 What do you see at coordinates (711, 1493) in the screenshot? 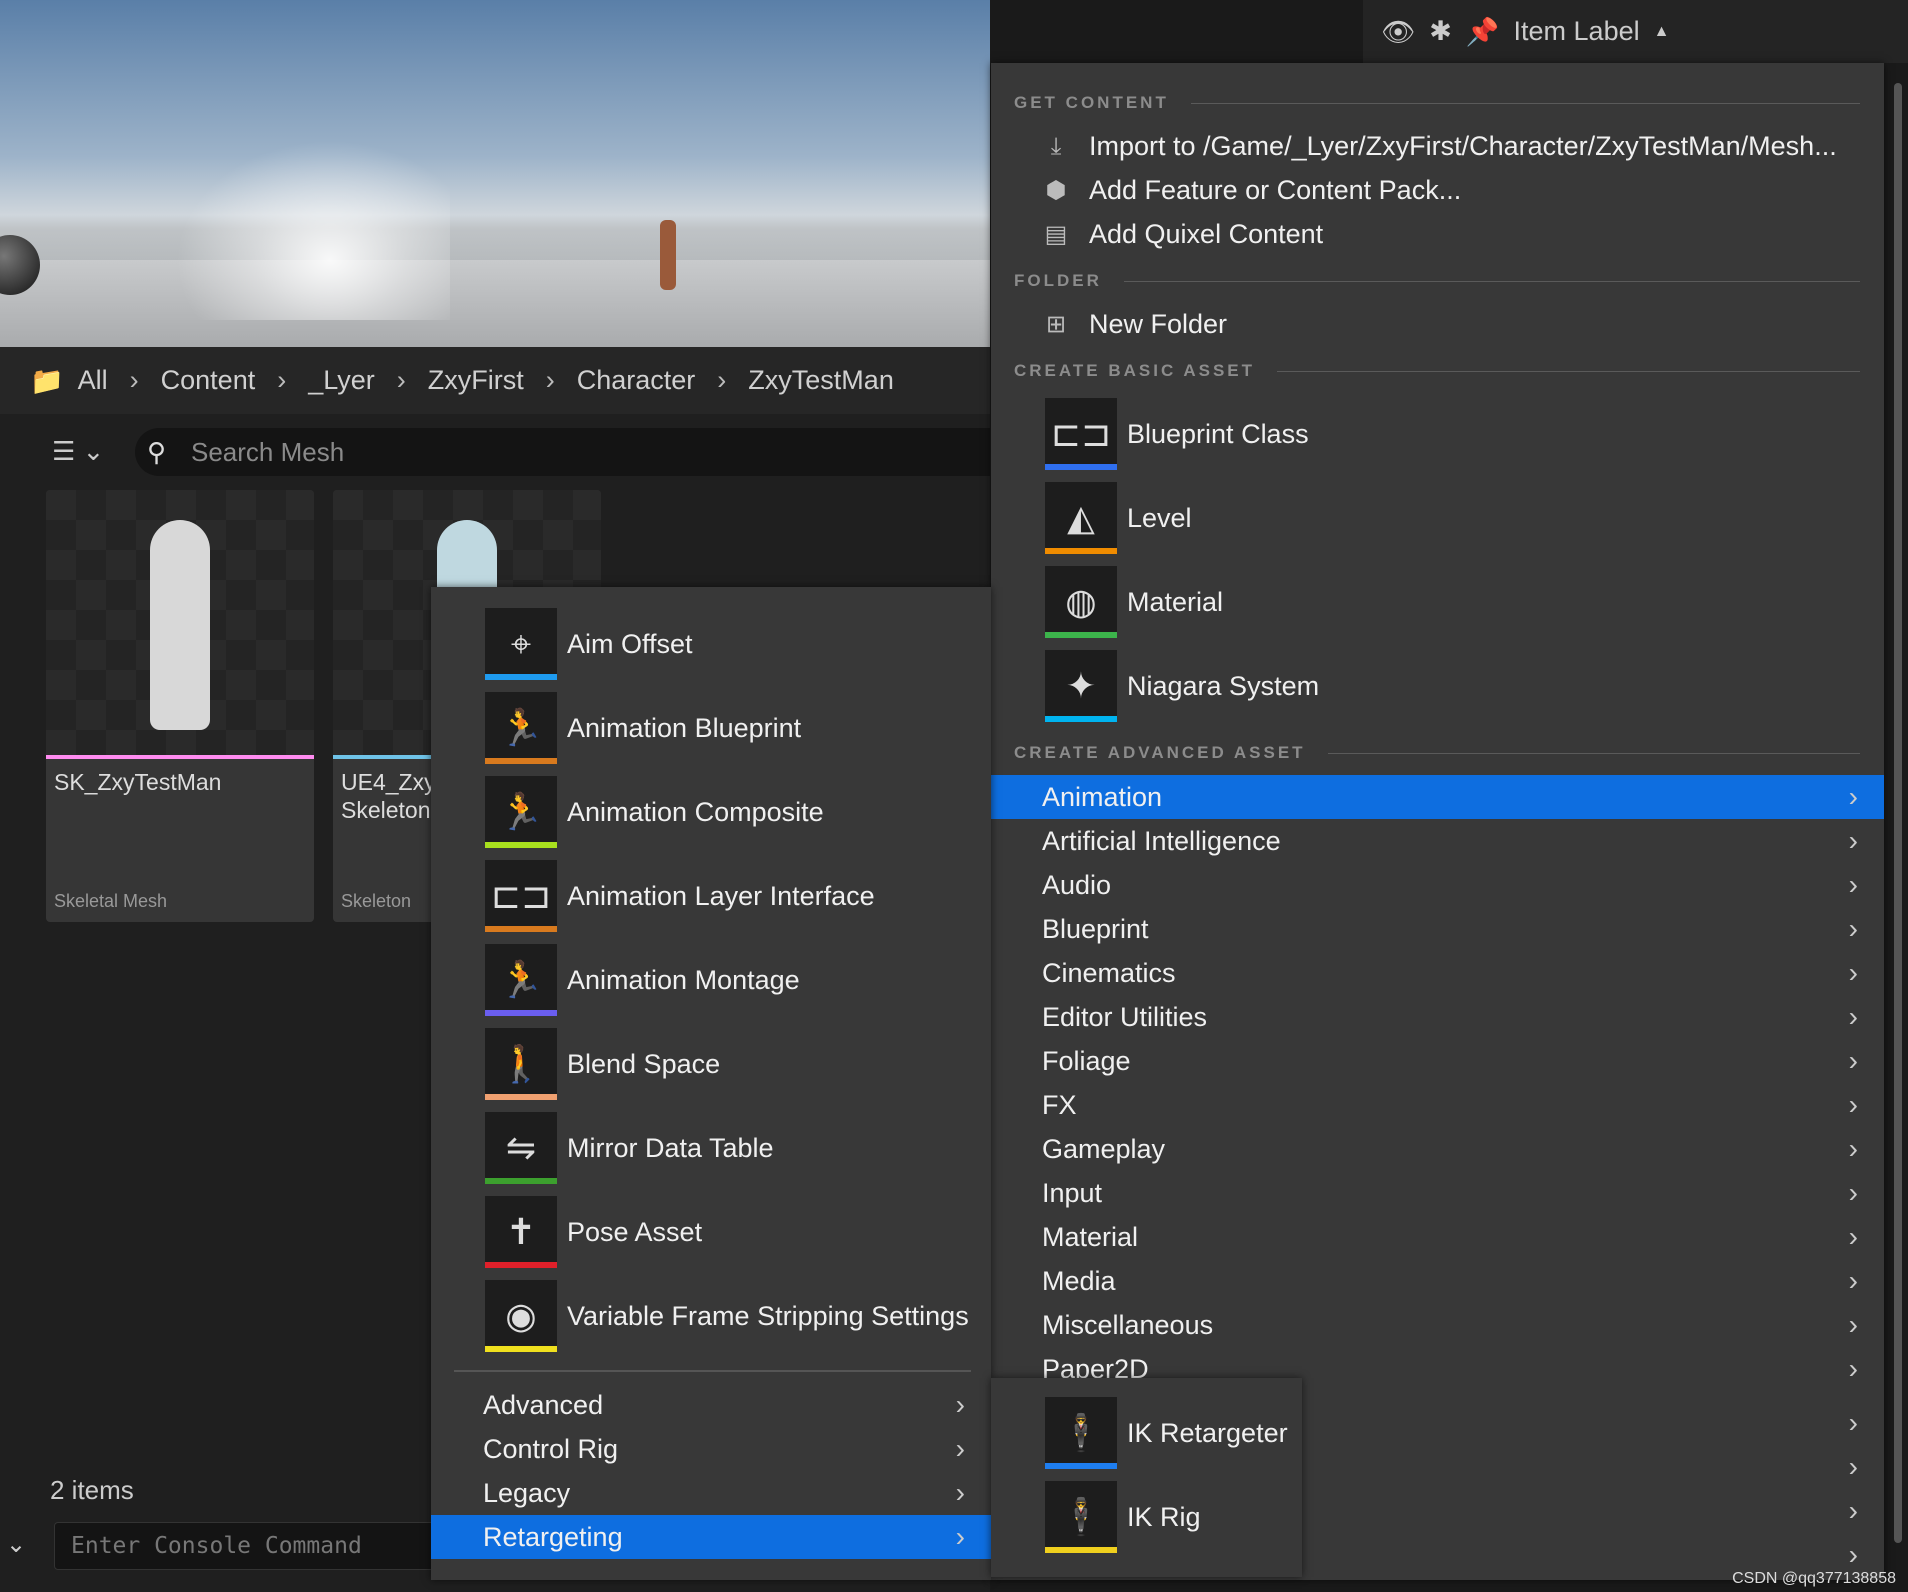
I see `submenu-legacy: Legacy ›` at bounding box center [711, 1493].